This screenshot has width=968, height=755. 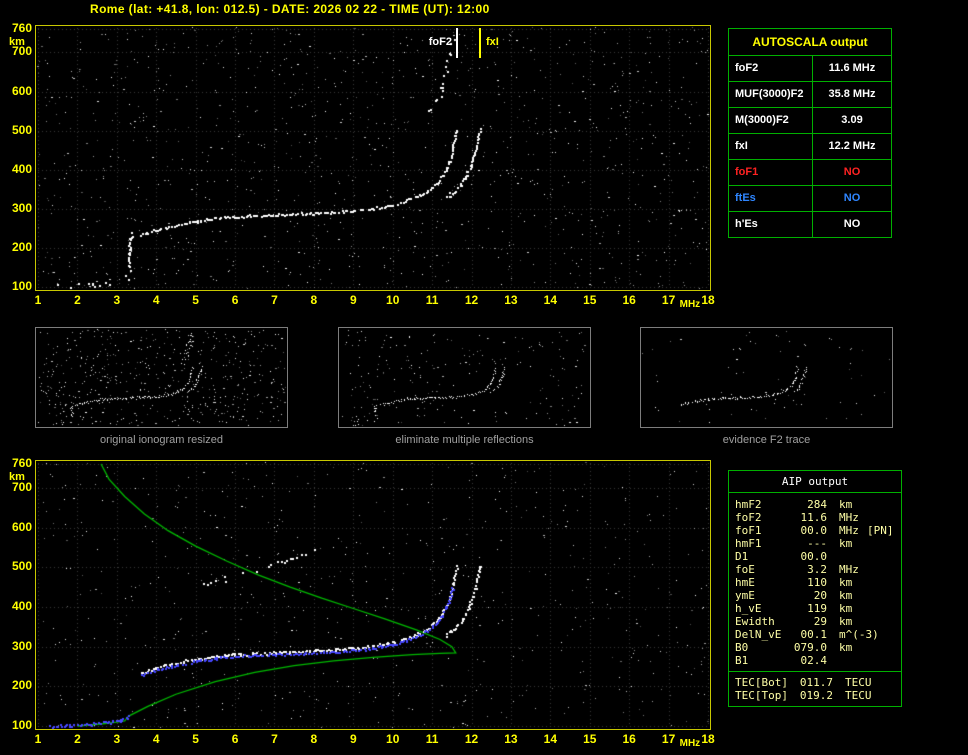 I want to click on x-axis-tick-label: 10, so click(x=393, y=739).